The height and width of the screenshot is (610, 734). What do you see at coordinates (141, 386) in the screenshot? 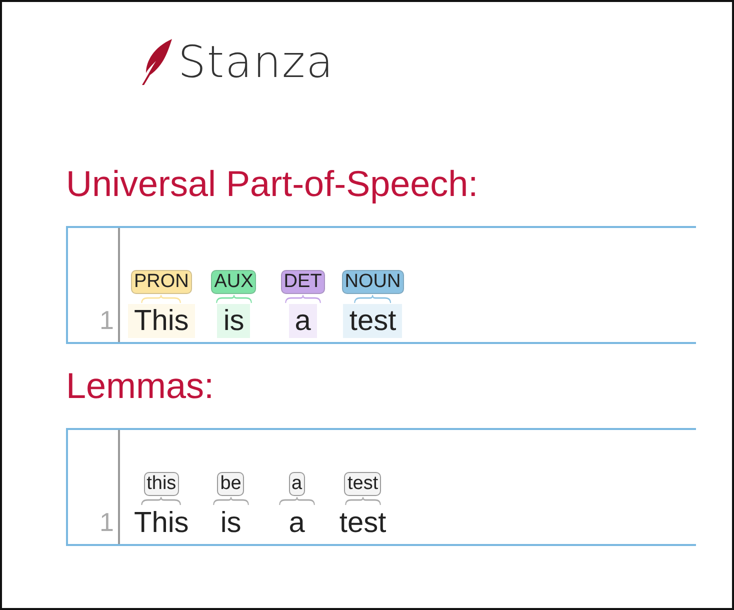
I see `section-heading: Lemmas:` at bounding box center [141, 386].